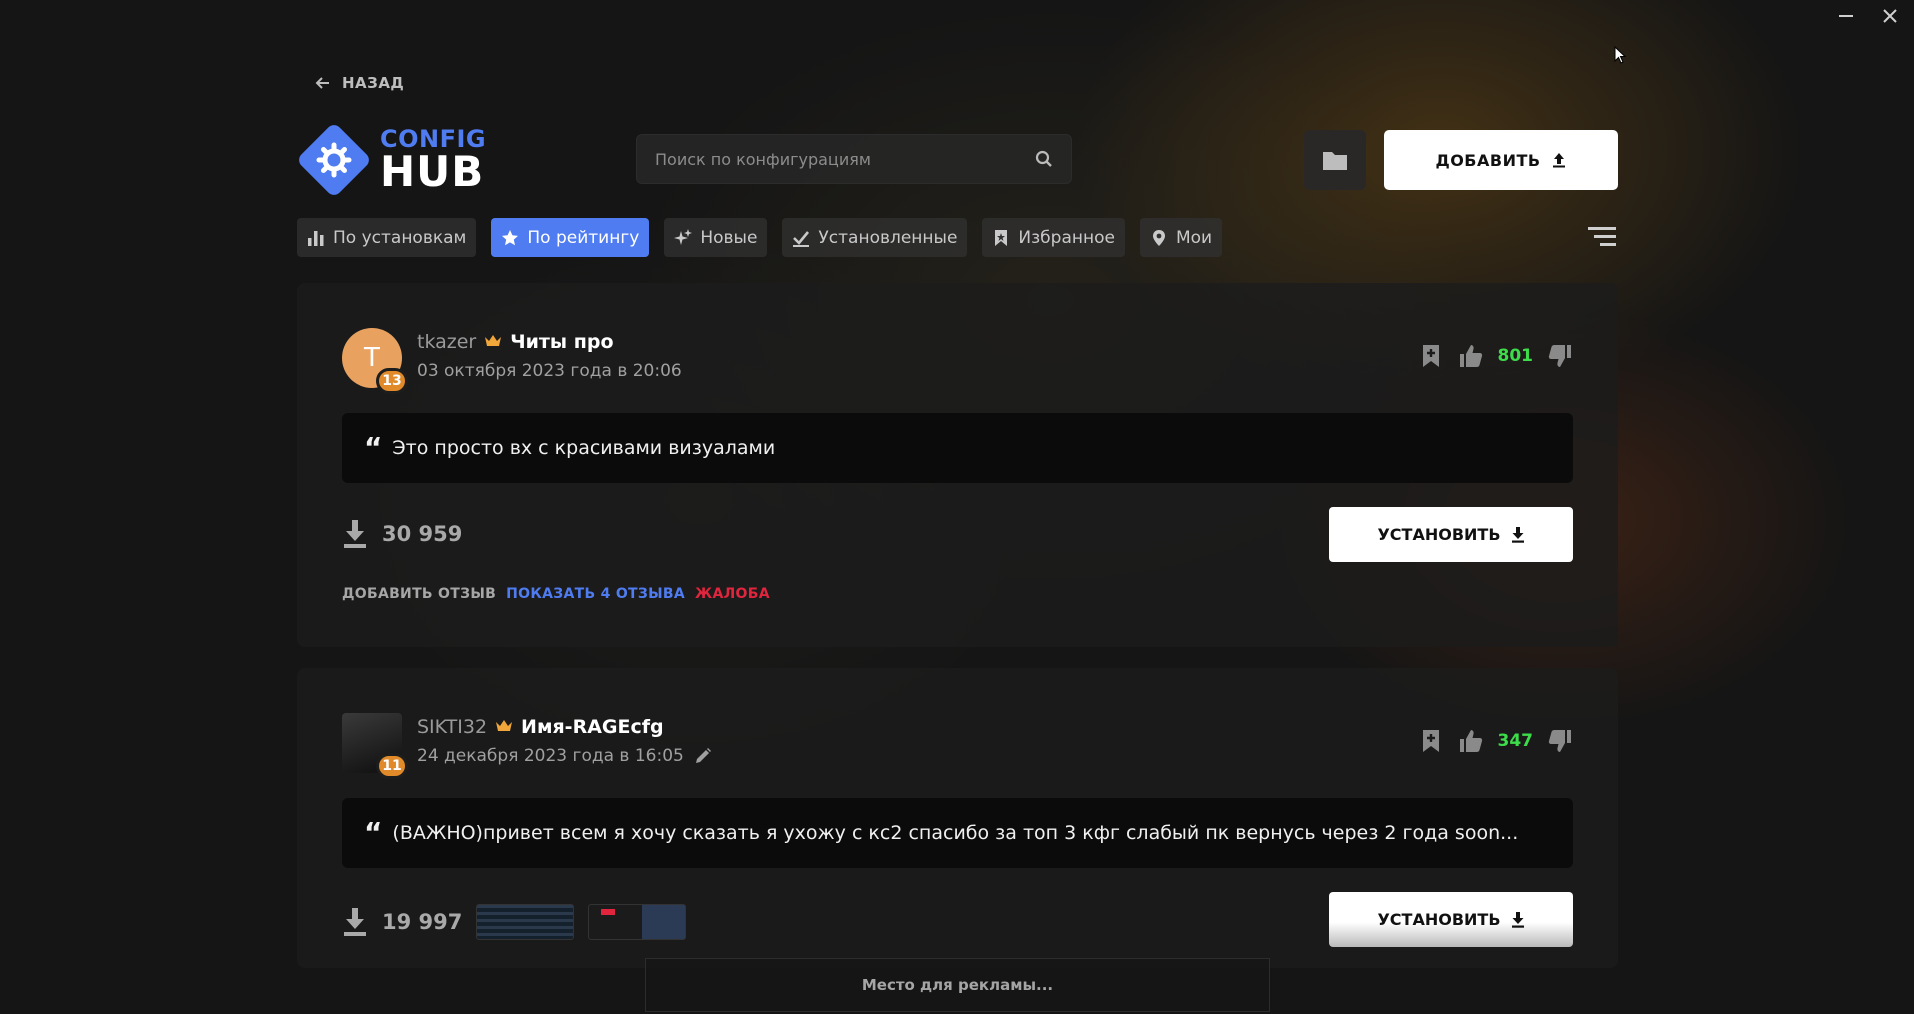 The width and height of the screenshot is (1914, 1014). What do you see at coordinates (373, 83) in the screenshot?
I see `back-label: НАЗАД` at bounding box center [373, 83].